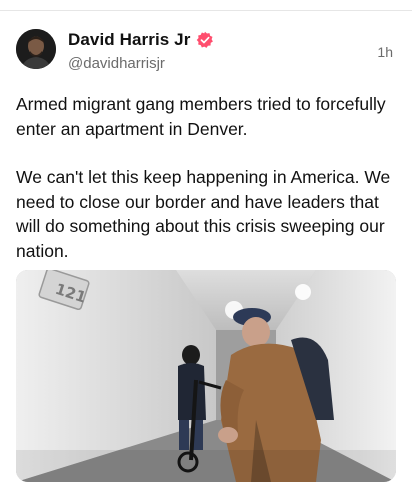 This screenshot has height=500, width=412. I want to click on verified-badge-icon, so click(205, 40).